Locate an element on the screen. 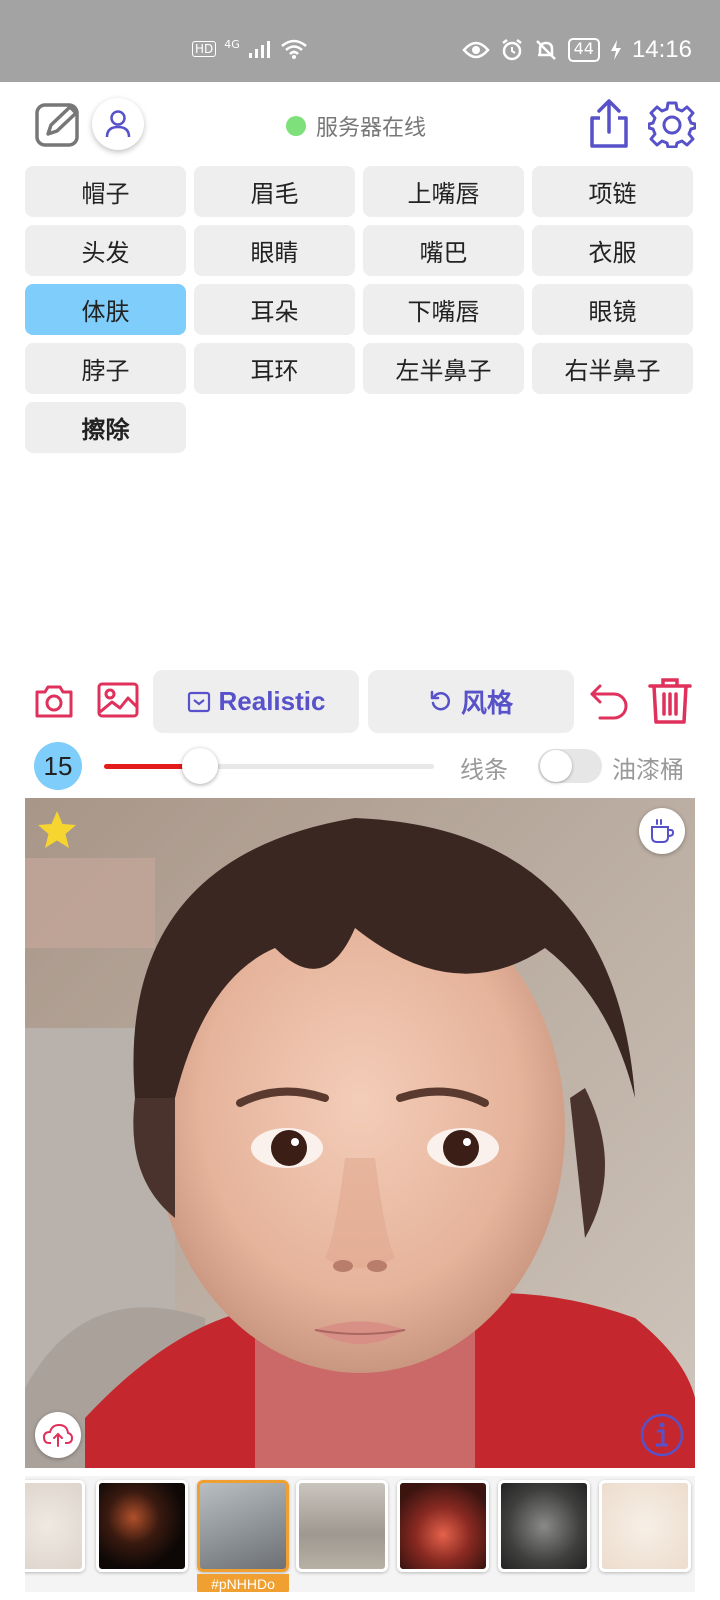 The height and width of the screenshot is (1600, 720). realistic-mode-button: Realistic is located at coordinates (256, 701).